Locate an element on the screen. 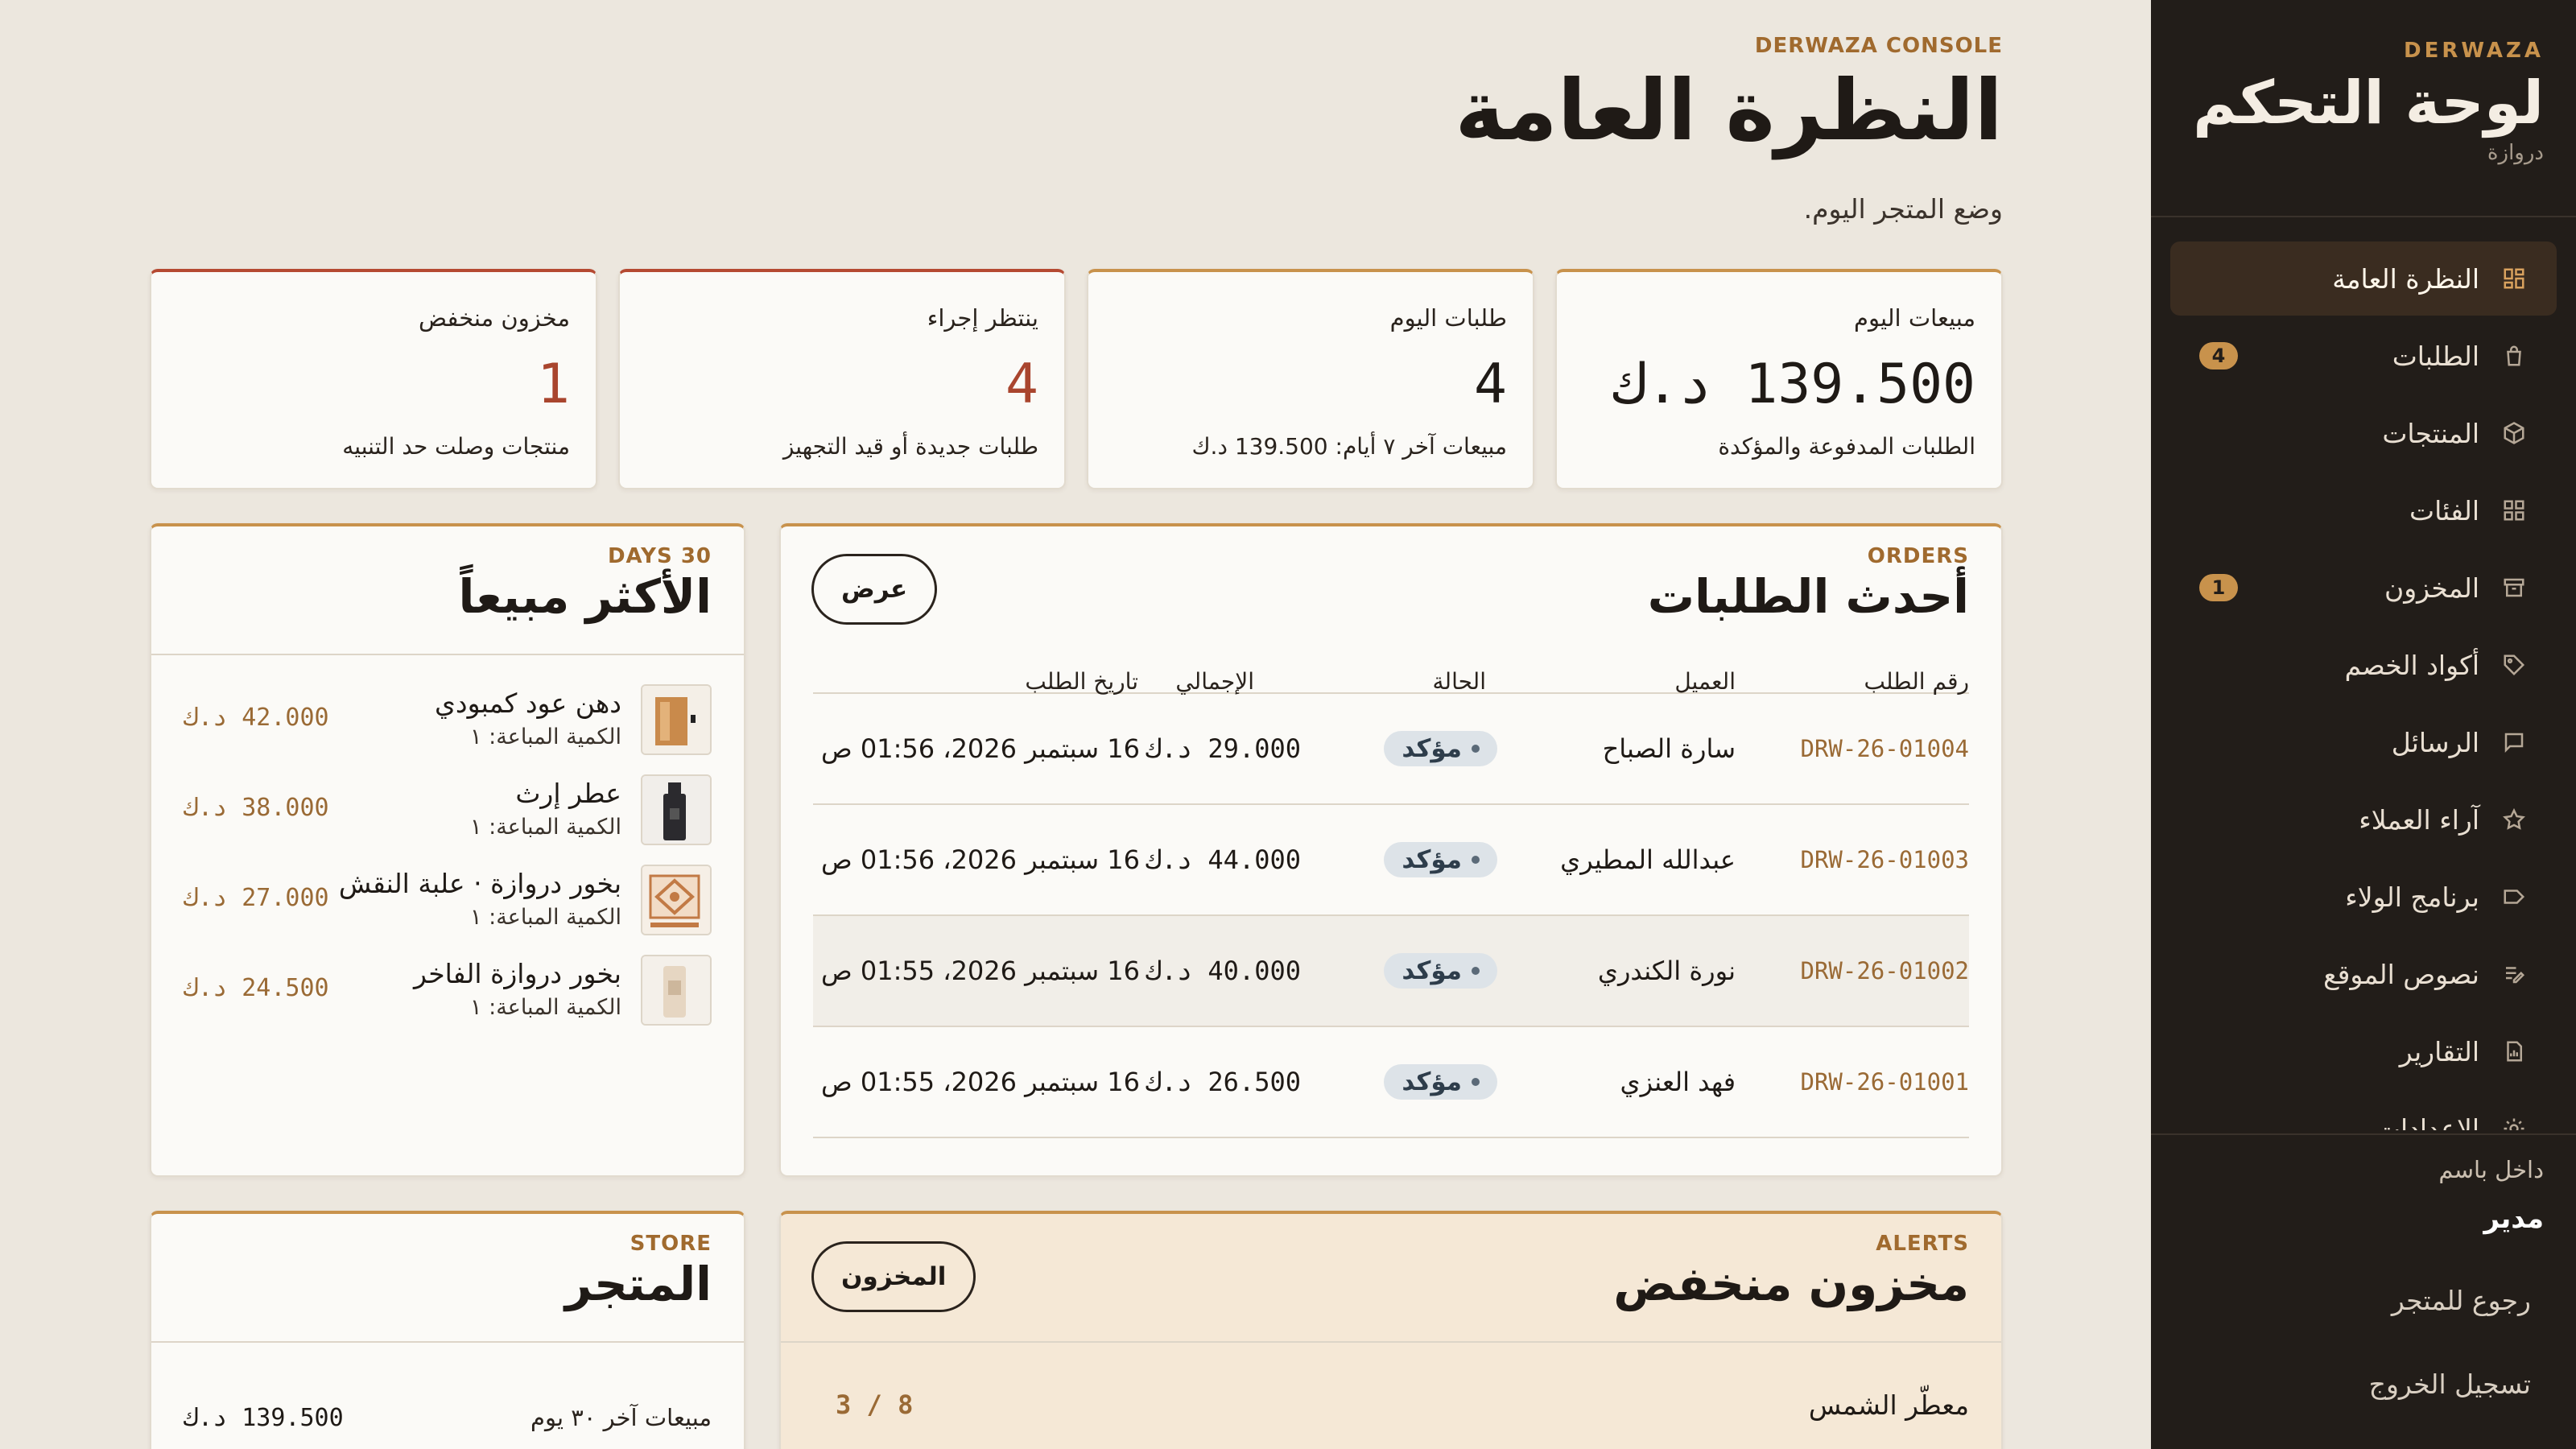  section-kicker: STORE is located at coordinates (671, 1244).